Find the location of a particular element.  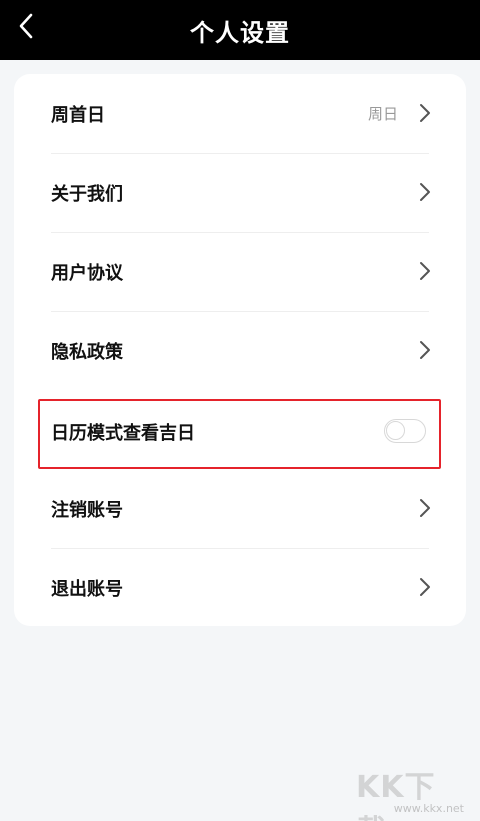

back-button is located at coordinates (26, 26).